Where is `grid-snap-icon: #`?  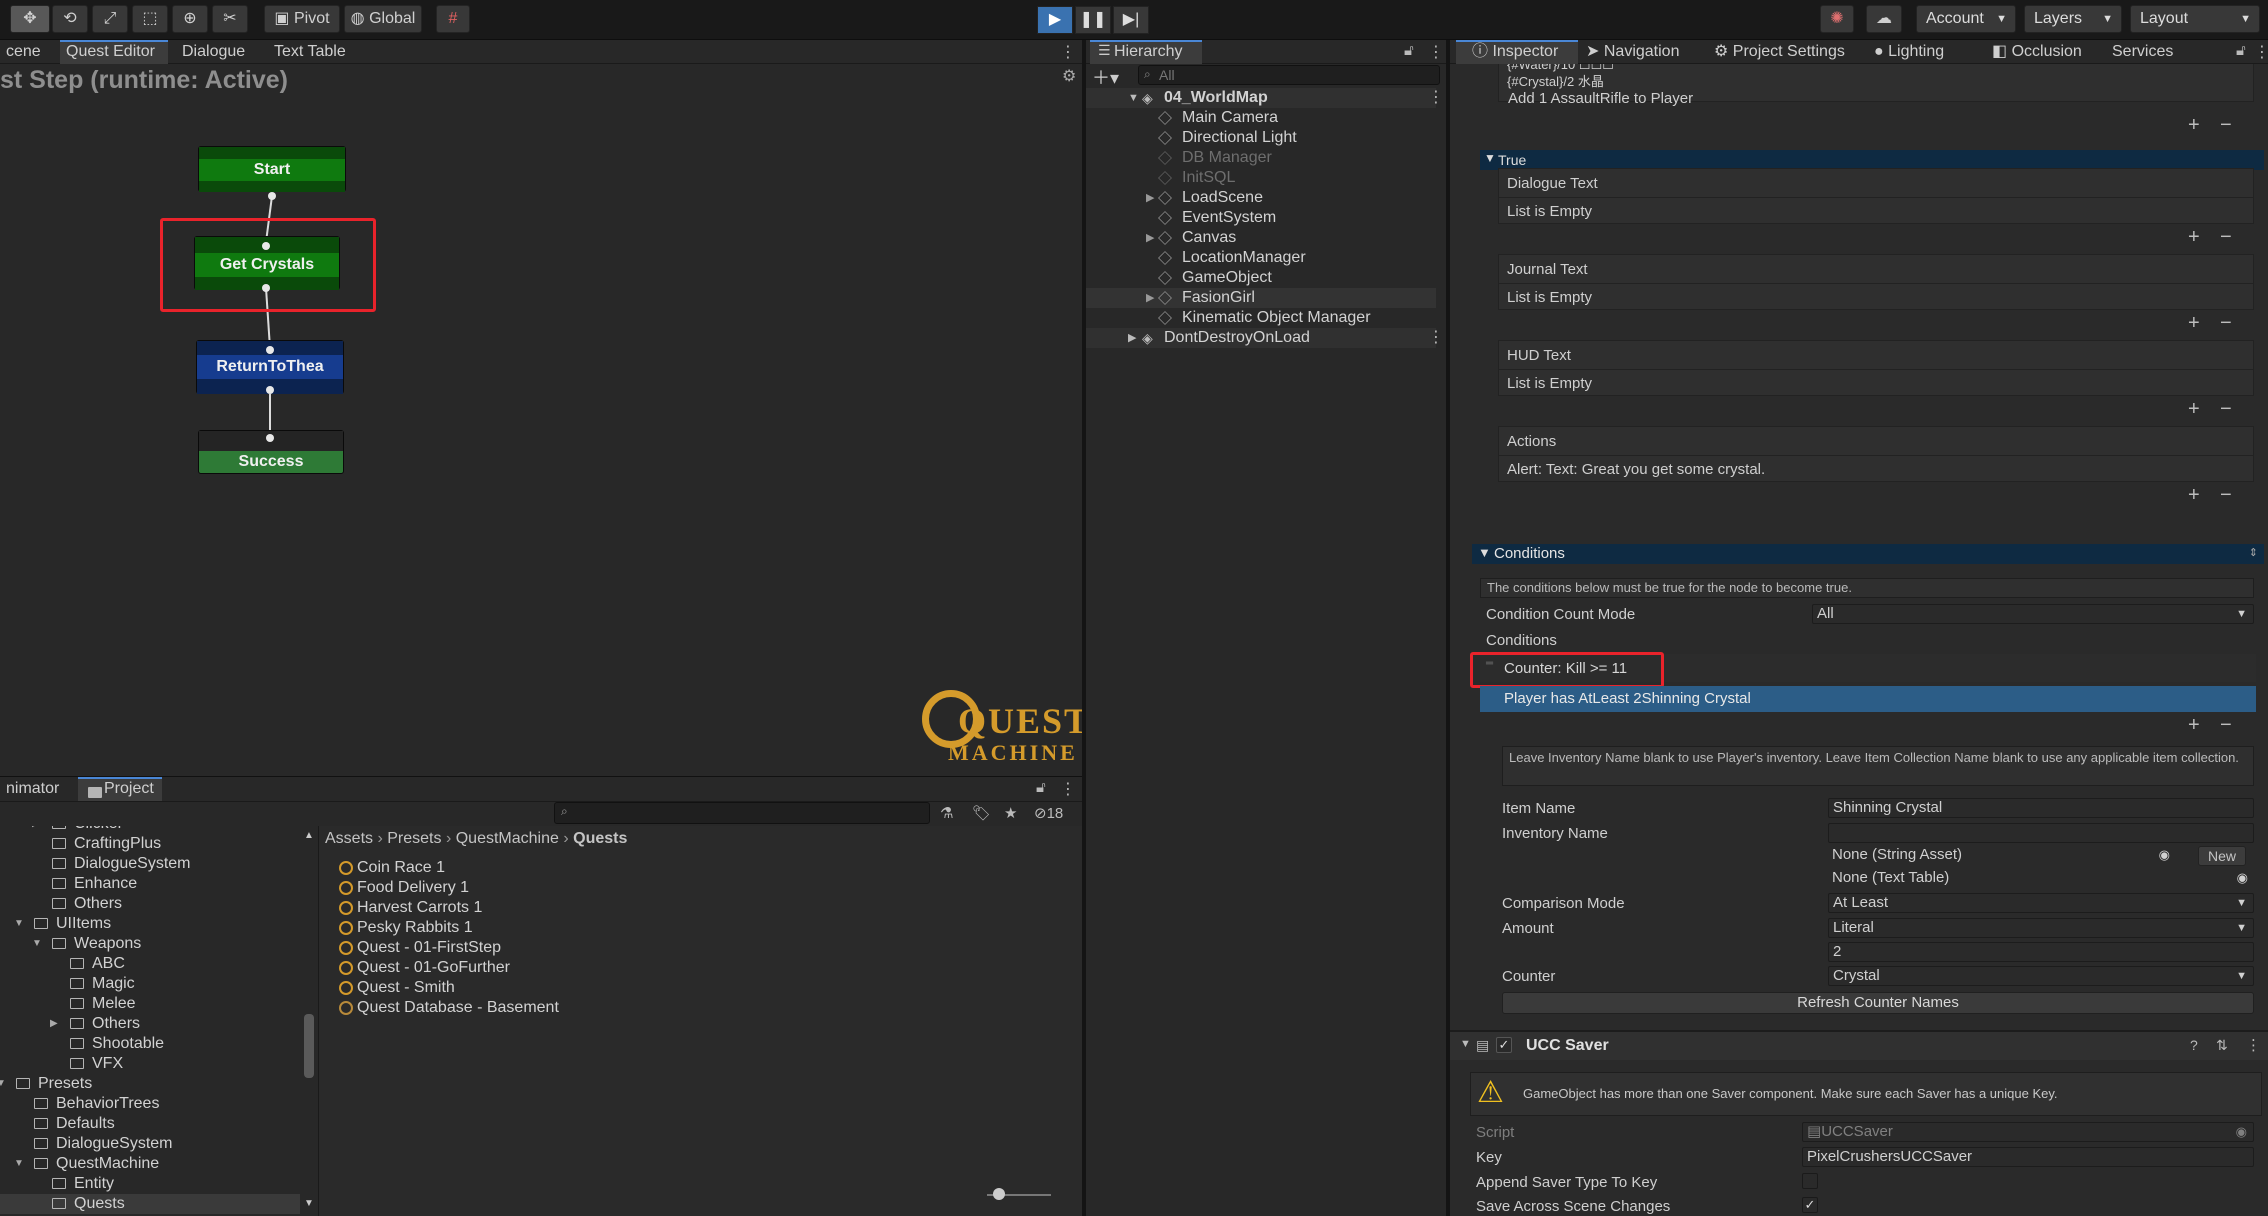 grid-snap-icon: # is located at coordinates (453, 19).